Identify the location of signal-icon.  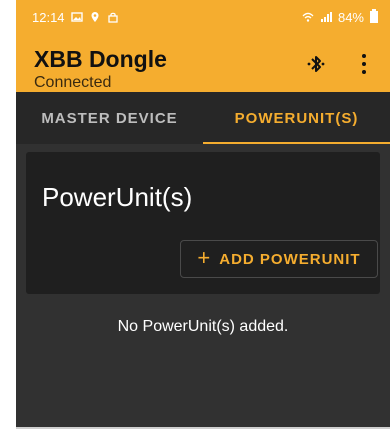
(326, 17).